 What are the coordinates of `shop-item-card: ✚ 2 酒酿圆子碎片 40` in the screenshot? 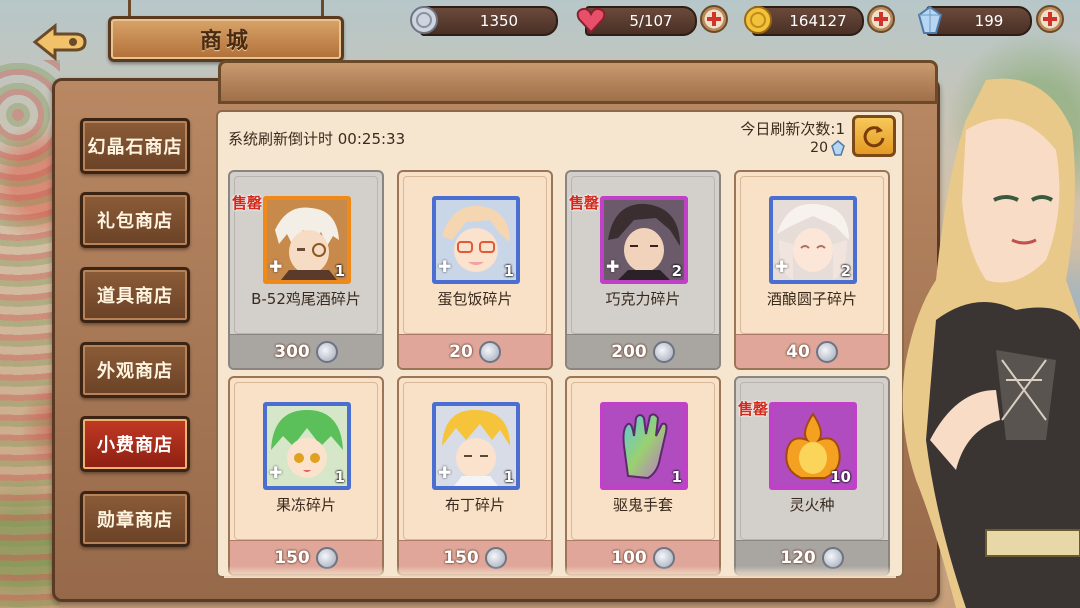 It's located at (812, 270).